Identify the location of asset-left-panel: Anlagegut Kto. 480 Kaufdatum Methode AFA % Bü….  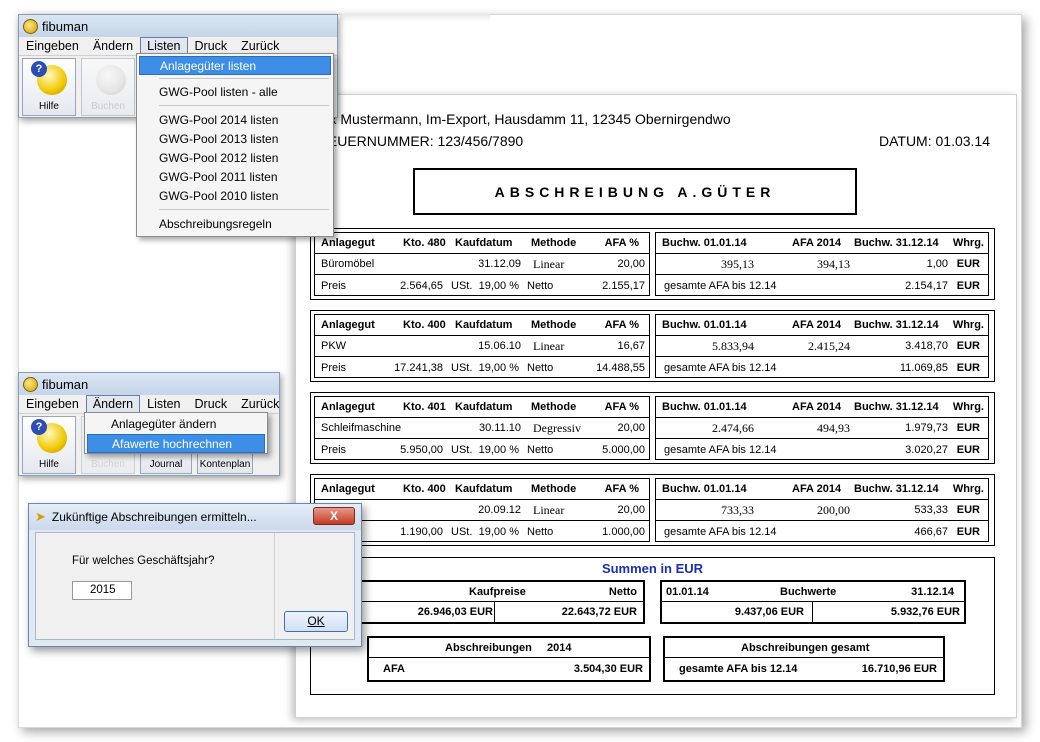
(482, 264).